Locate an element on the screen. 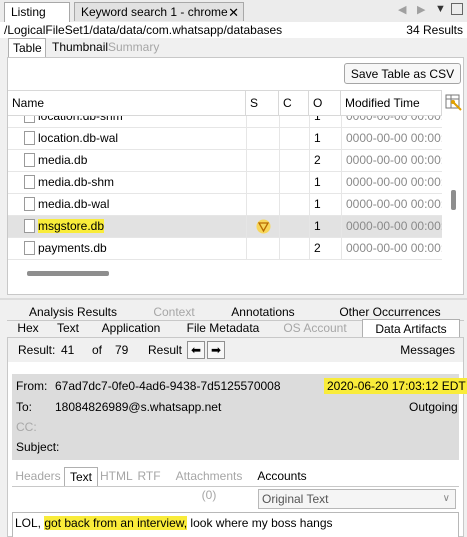  result-of: of is located at coordinates (97, 350).